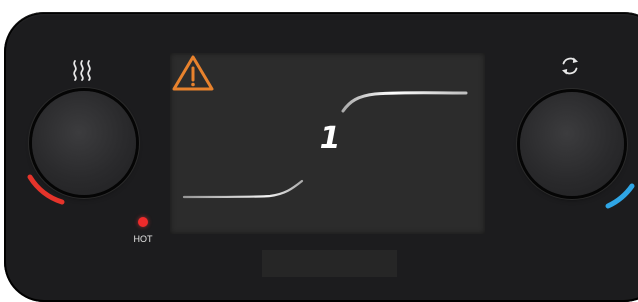 This screenshot has height=302, width=638. What do you see at coordinates (82, 70) in the screenshot?
I see `heat-waves-icon` at bounding box center [82, 70].